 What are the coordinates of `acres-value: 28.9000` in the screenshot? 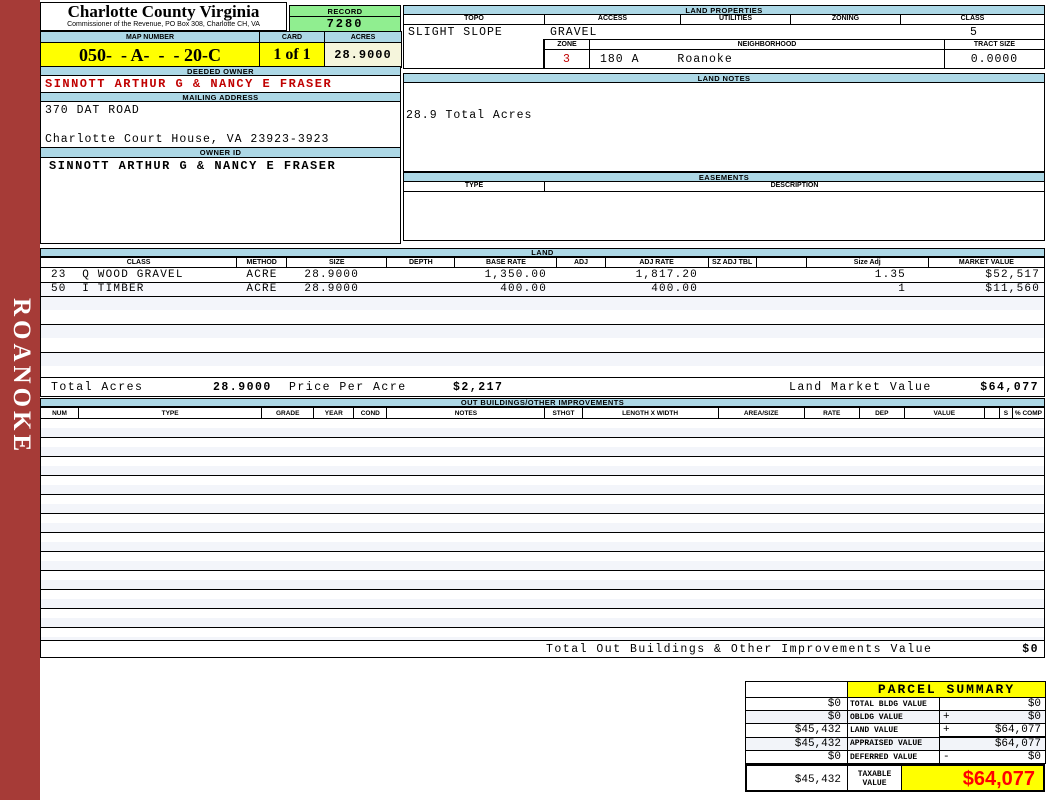 It's located at (363, 55).